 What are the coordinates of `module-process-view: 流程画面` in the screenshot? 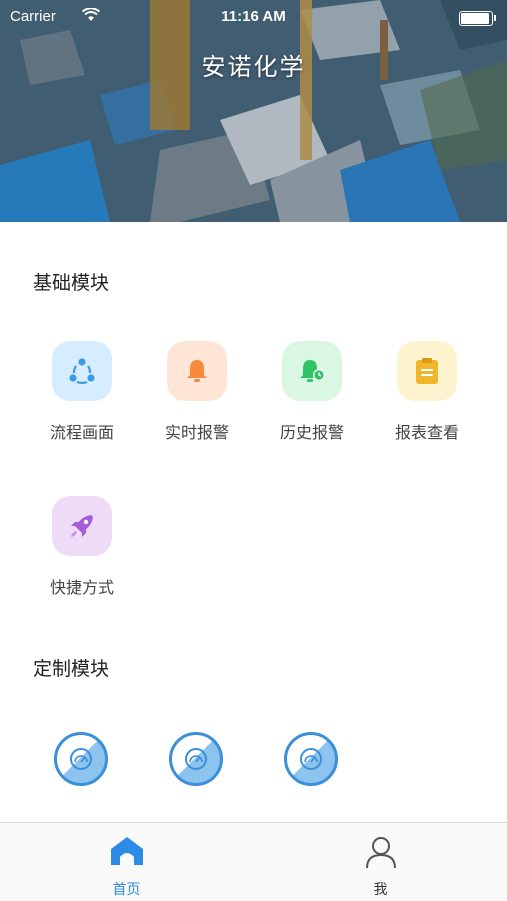 It's located at (82, 392).